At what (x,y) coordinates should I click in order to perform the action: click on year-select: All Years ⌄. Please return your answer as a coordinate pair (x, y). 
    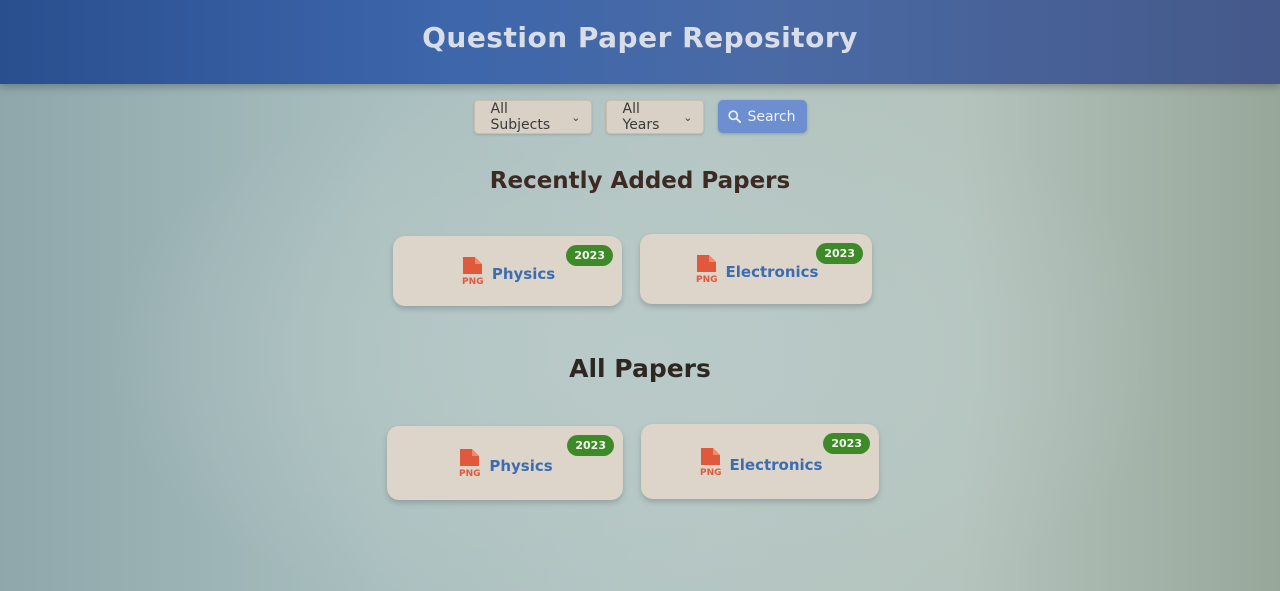
    Looking at the image, I should click on (654, 117).